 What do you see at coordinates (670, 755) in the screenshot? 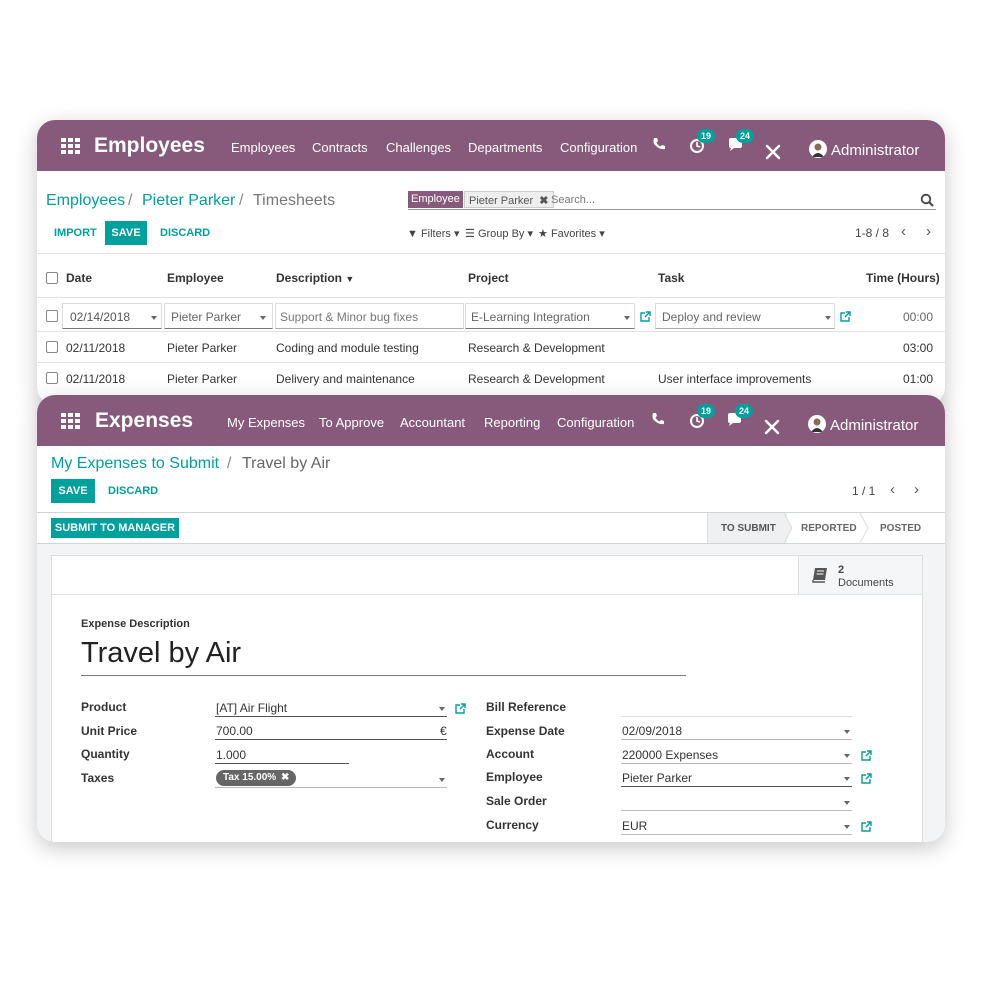
I see `account-field: 220000 Expenses` at bounding box center [670, 755].